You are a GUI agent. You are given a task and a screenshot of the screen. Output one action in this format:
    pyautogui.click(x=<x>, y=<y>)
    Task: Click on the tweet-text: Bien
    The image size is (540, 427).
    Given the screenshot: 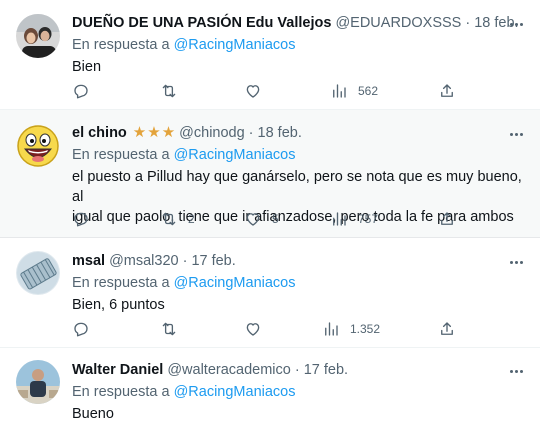 What is the action you would take?
    pyautogui.click(x=300, y=67)
    